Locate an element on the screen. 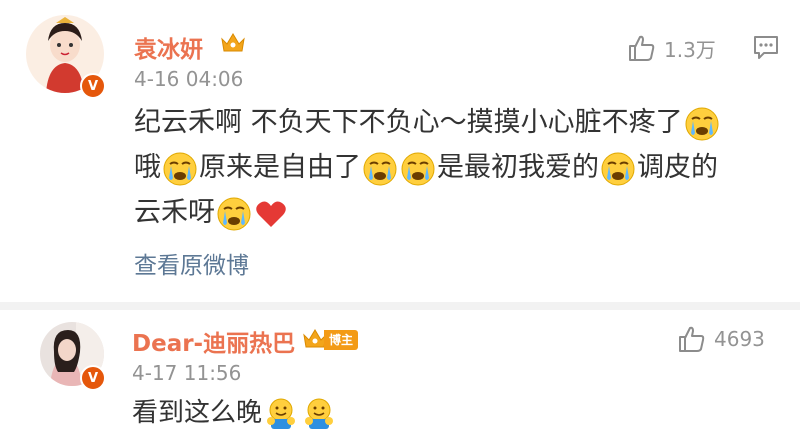  crown-icon is located at coordinates (233, 45).